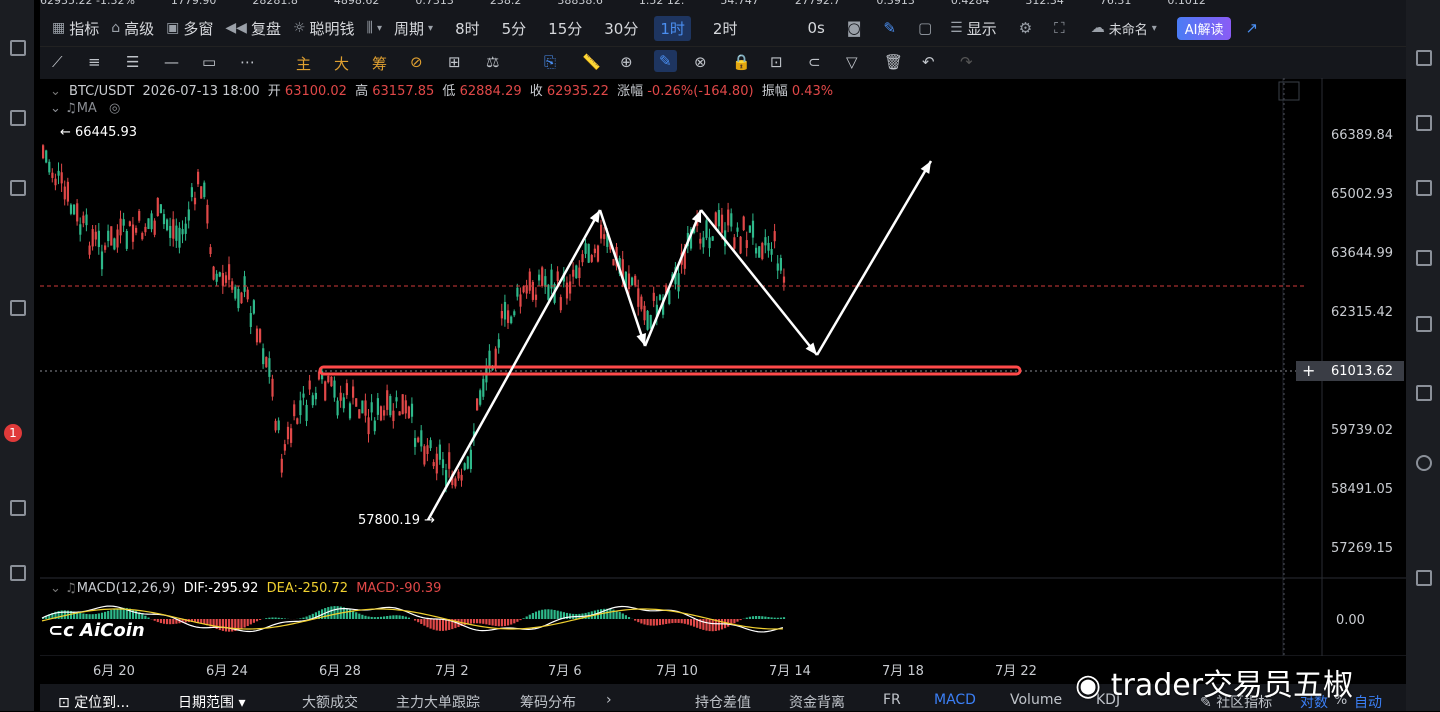  Describe the element at coordinates (413, 28) in the screenshot. I see `period-dropdown: 周期▾` at that location.